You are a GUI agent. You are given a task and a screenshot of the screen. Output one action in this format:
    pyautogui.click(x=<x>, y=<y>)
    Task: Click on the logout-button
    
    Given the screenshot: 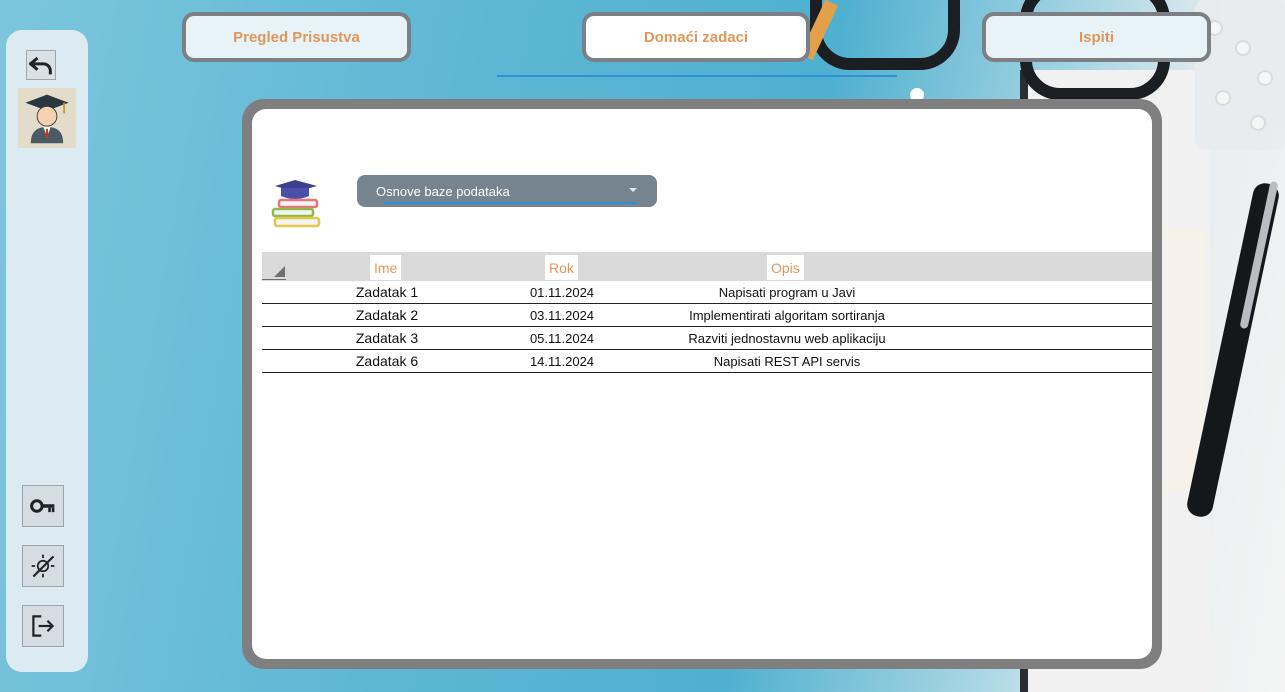 What is the action you would take?
    pyautogui.click(x=43, y=626)
    